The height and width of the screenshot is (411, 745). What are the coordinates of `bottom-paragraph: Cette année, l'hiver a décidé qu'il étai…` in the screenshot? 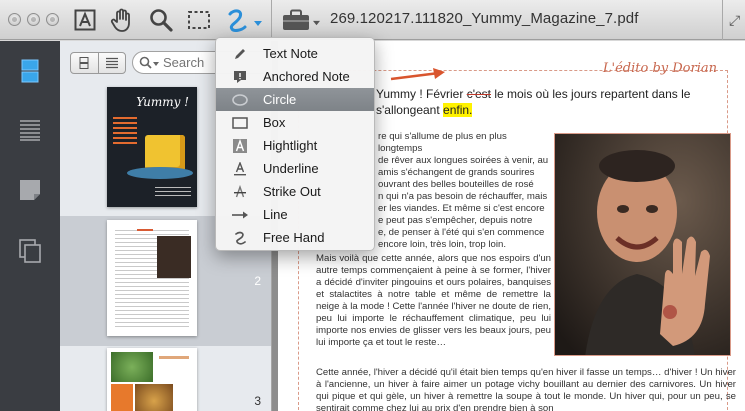 It's located at (526, 389).